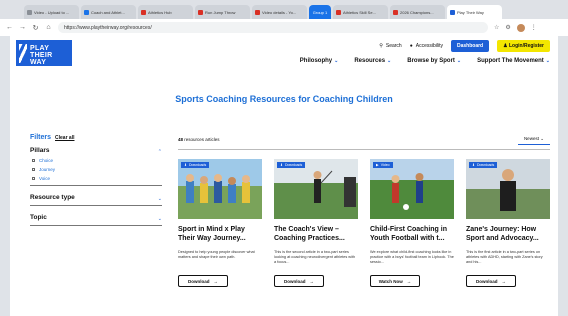 This screenshot has height=316, width=568. I want to click on logo-mark-icon, so click(23, 53).